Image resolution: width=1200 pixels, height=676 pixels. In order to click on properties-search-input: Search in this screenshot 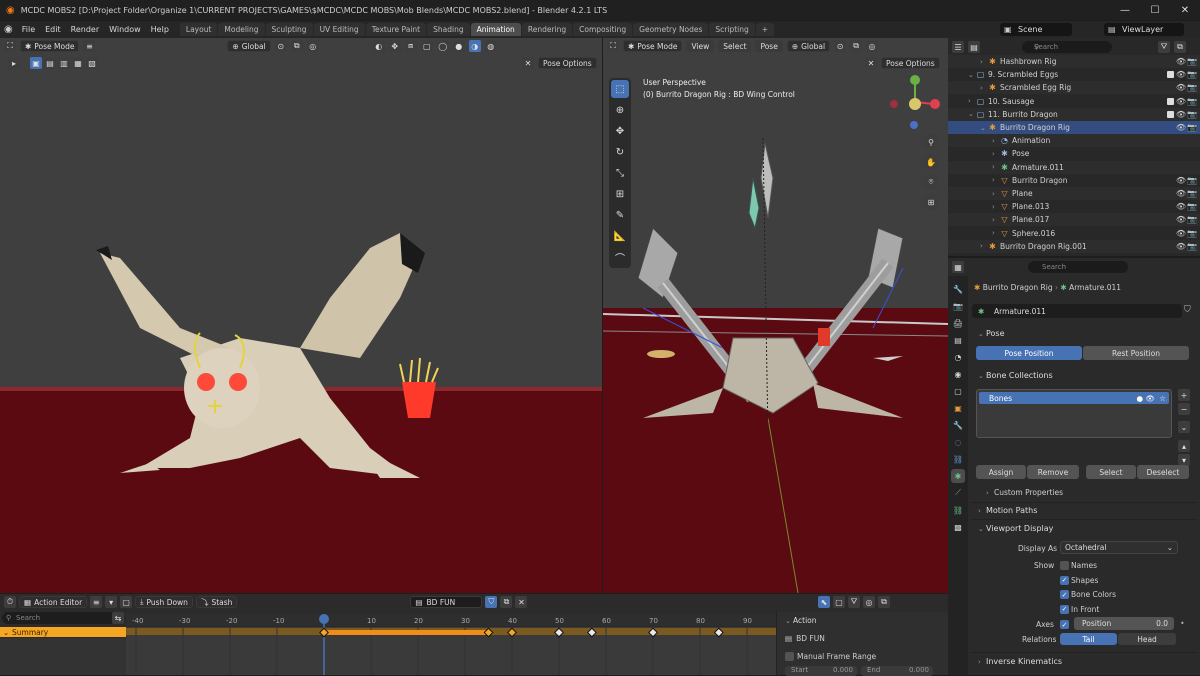, I will do `click(1078, 267)`.